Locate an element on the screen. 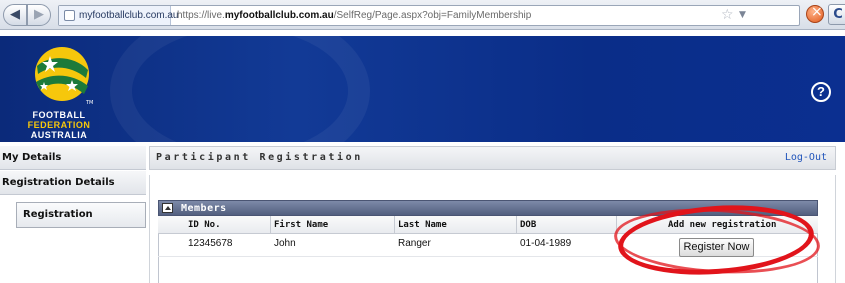  cell-dob: 01-04-1989 is located at coordinates (546, 243).